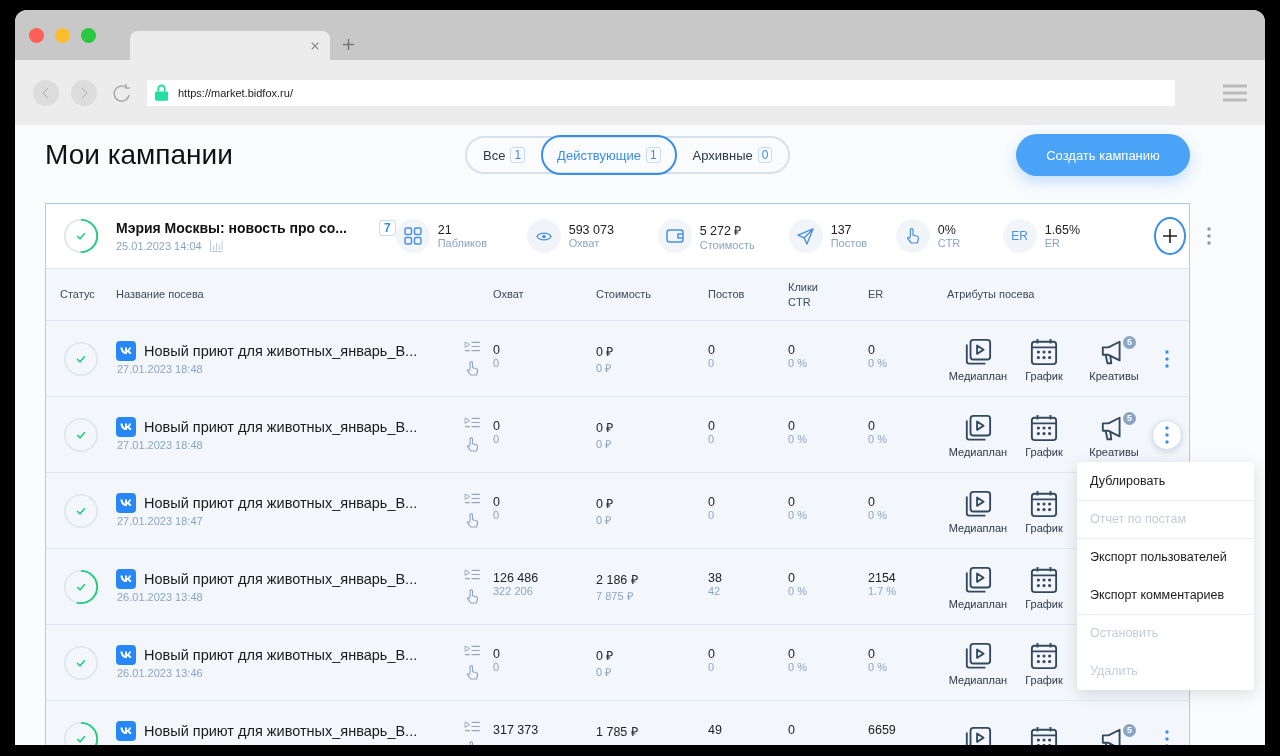  What do you see at coordinates (1169, 236) in the screenshot?
I see `add-button` at bounding box center [1169, 236].